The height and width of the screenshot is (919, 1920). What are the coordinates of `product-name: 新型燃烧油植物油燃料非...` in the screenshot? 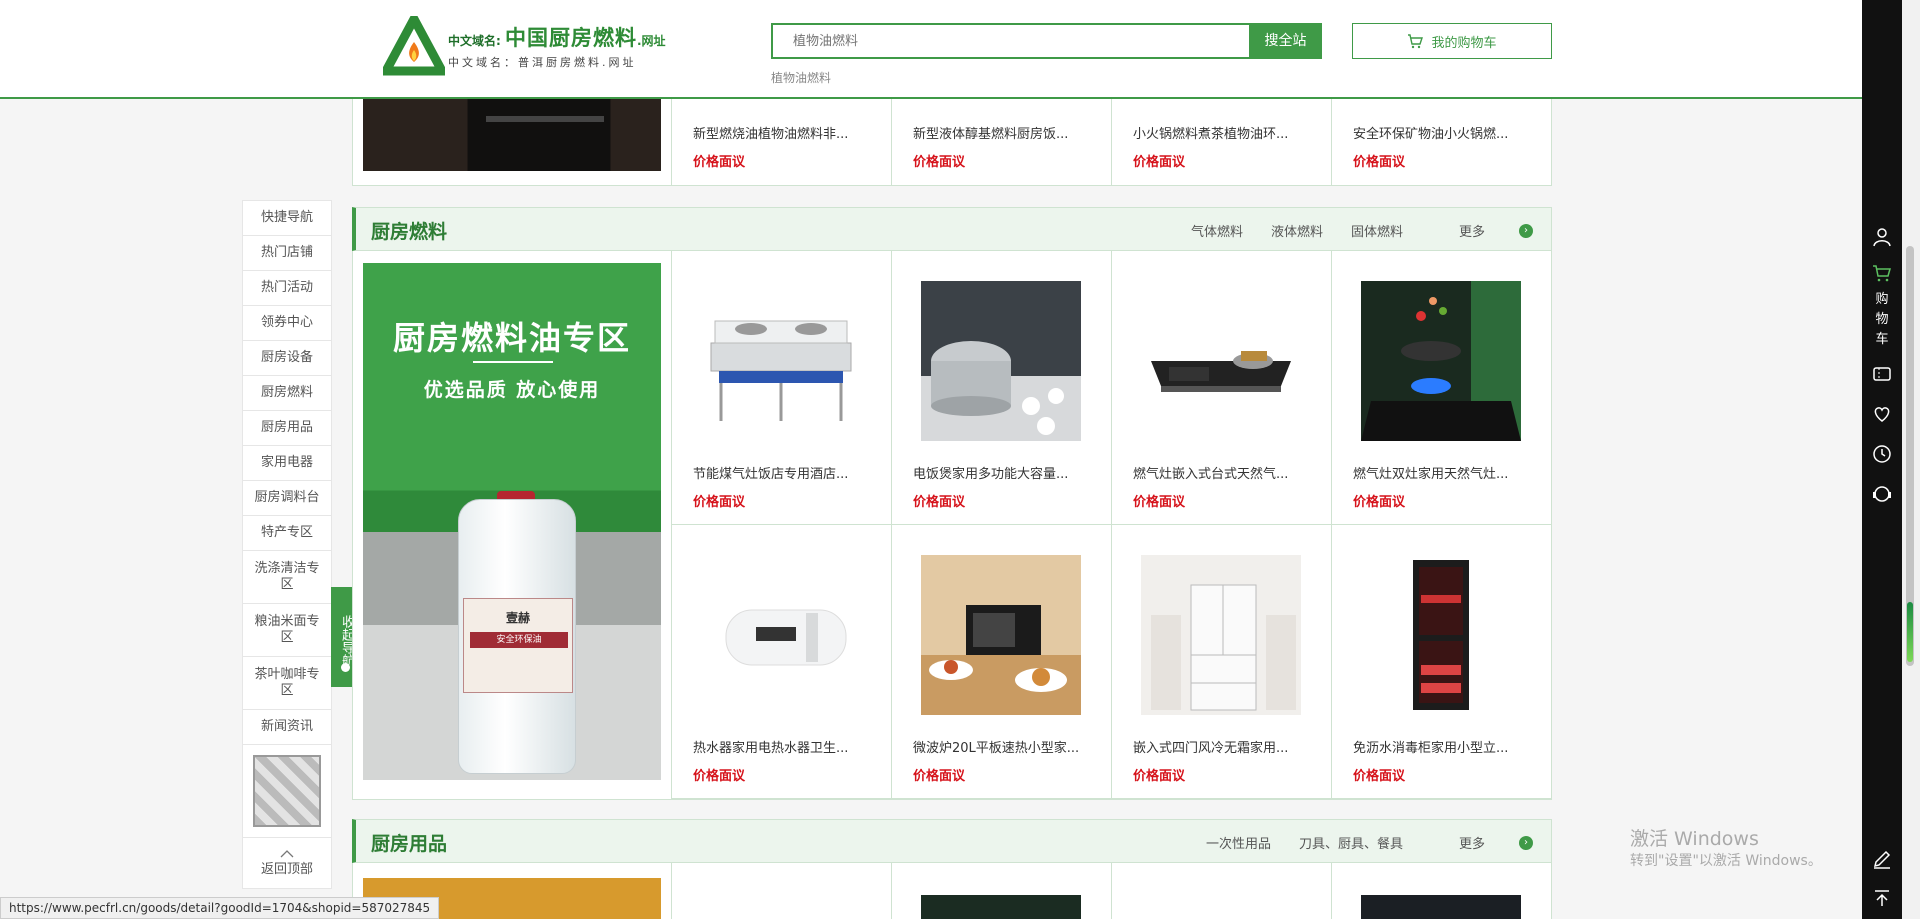 It's located at (783, 132).